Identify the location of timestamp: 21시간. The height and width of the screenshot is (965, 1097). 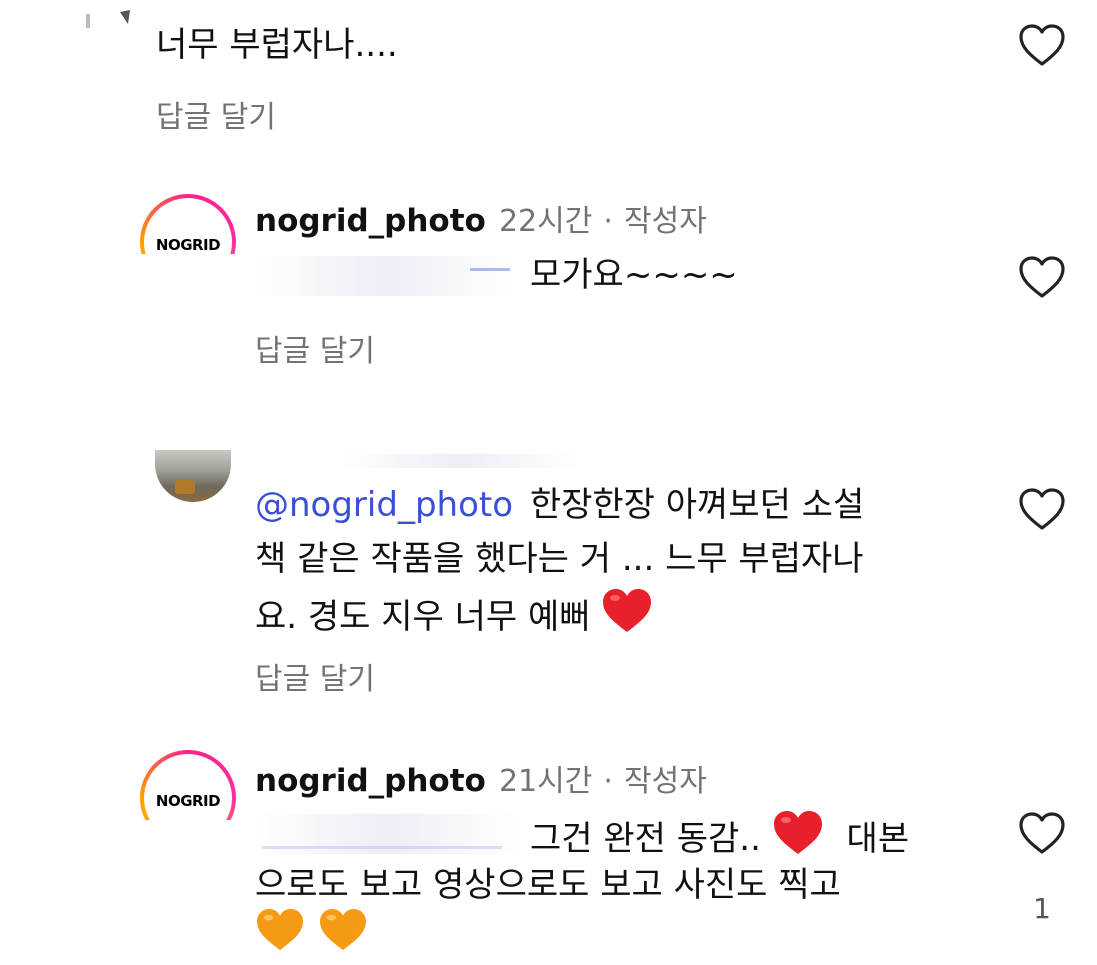
(545, 781).